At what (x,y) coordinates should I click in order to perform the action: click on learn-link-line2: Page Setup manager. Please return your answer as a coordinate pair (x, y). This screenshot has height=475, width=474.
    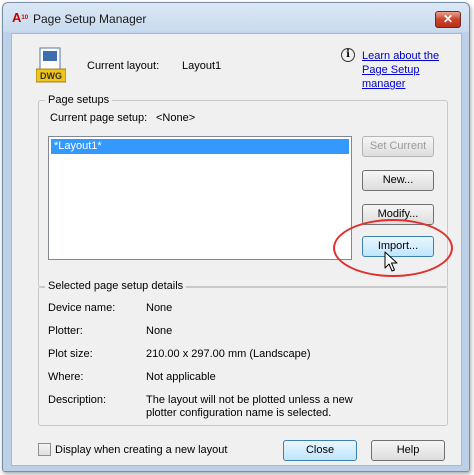
    Looking at the image, I should click on (411, 77).